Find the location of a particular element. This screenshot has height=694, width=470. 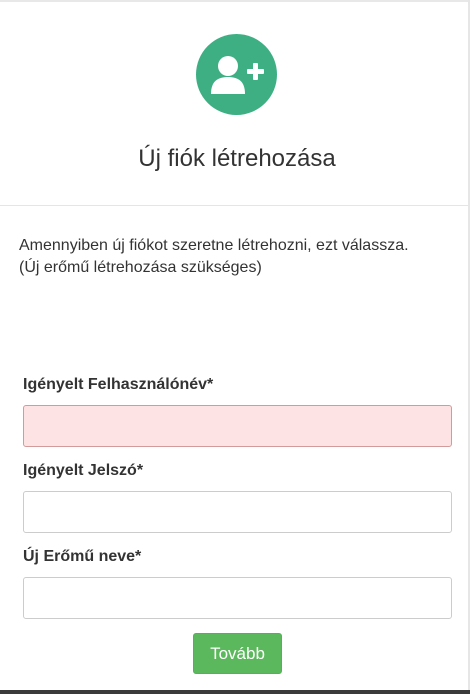

intro-line-2: (Új erőmű létrehozása szükséges) is located at coordinates (140, 267).